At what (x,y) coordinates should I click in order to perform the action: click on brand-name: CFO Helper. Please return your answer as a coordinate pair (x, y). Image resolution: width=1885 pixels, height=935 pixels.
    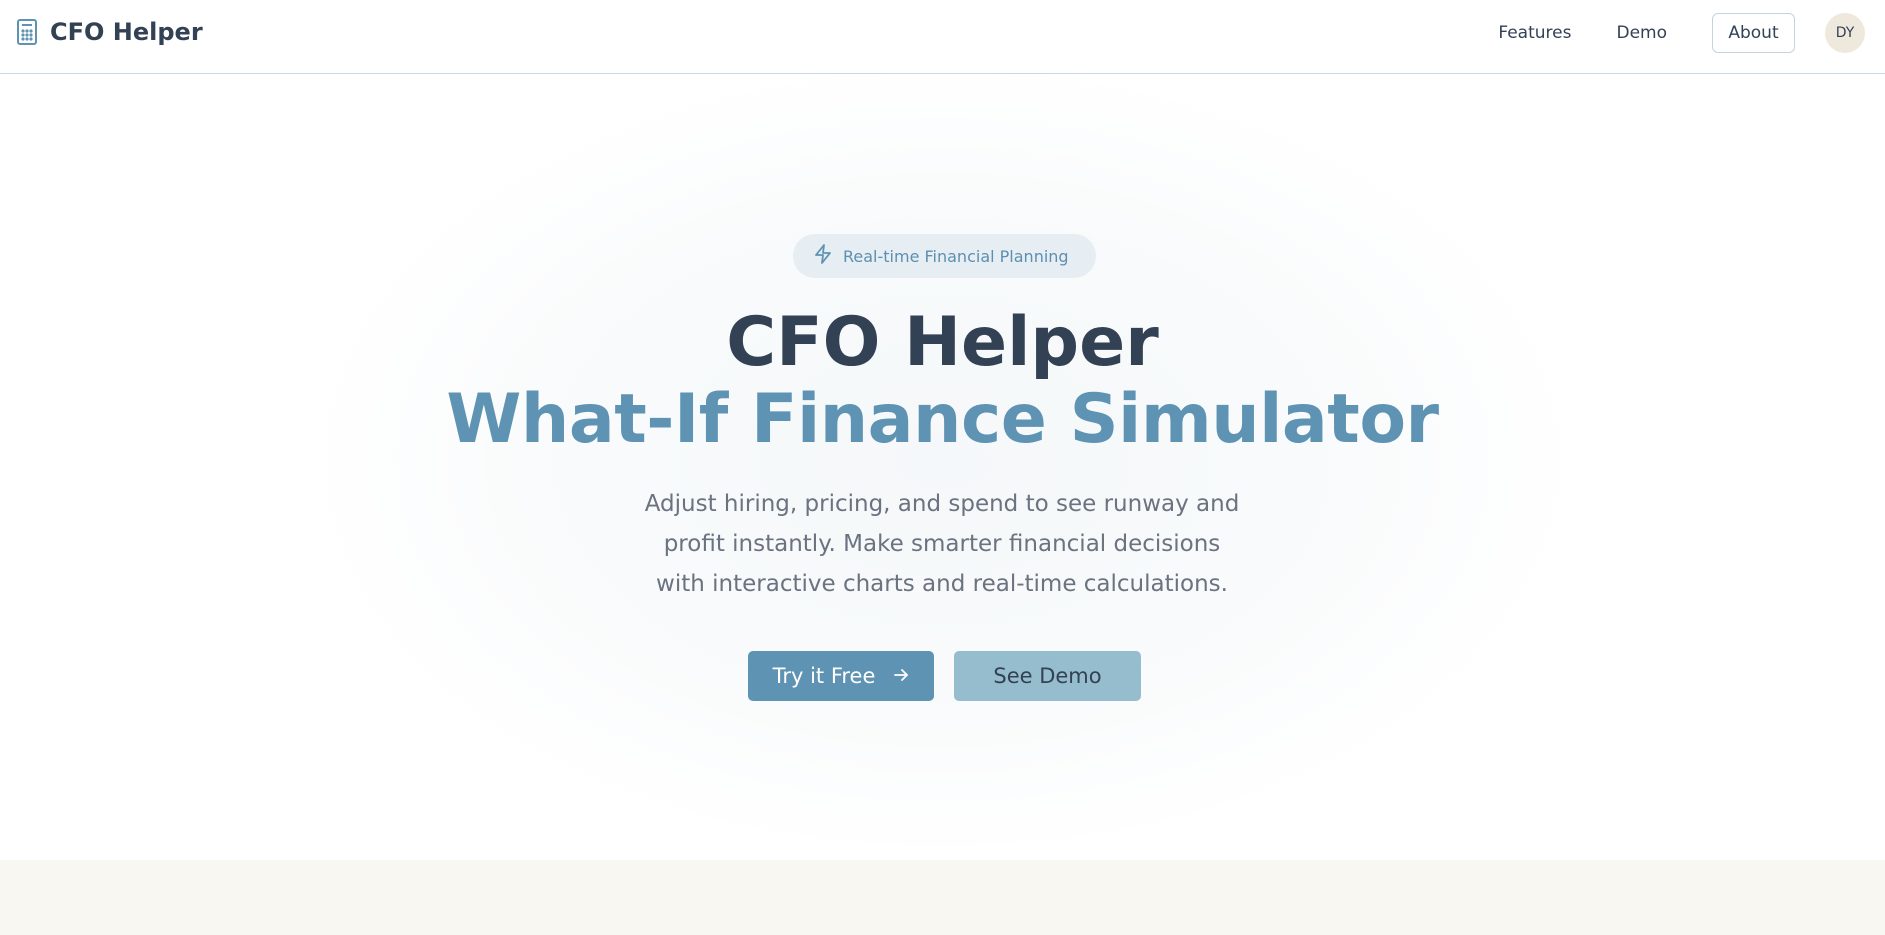
    Looking at the image, I should click on (126, 32).